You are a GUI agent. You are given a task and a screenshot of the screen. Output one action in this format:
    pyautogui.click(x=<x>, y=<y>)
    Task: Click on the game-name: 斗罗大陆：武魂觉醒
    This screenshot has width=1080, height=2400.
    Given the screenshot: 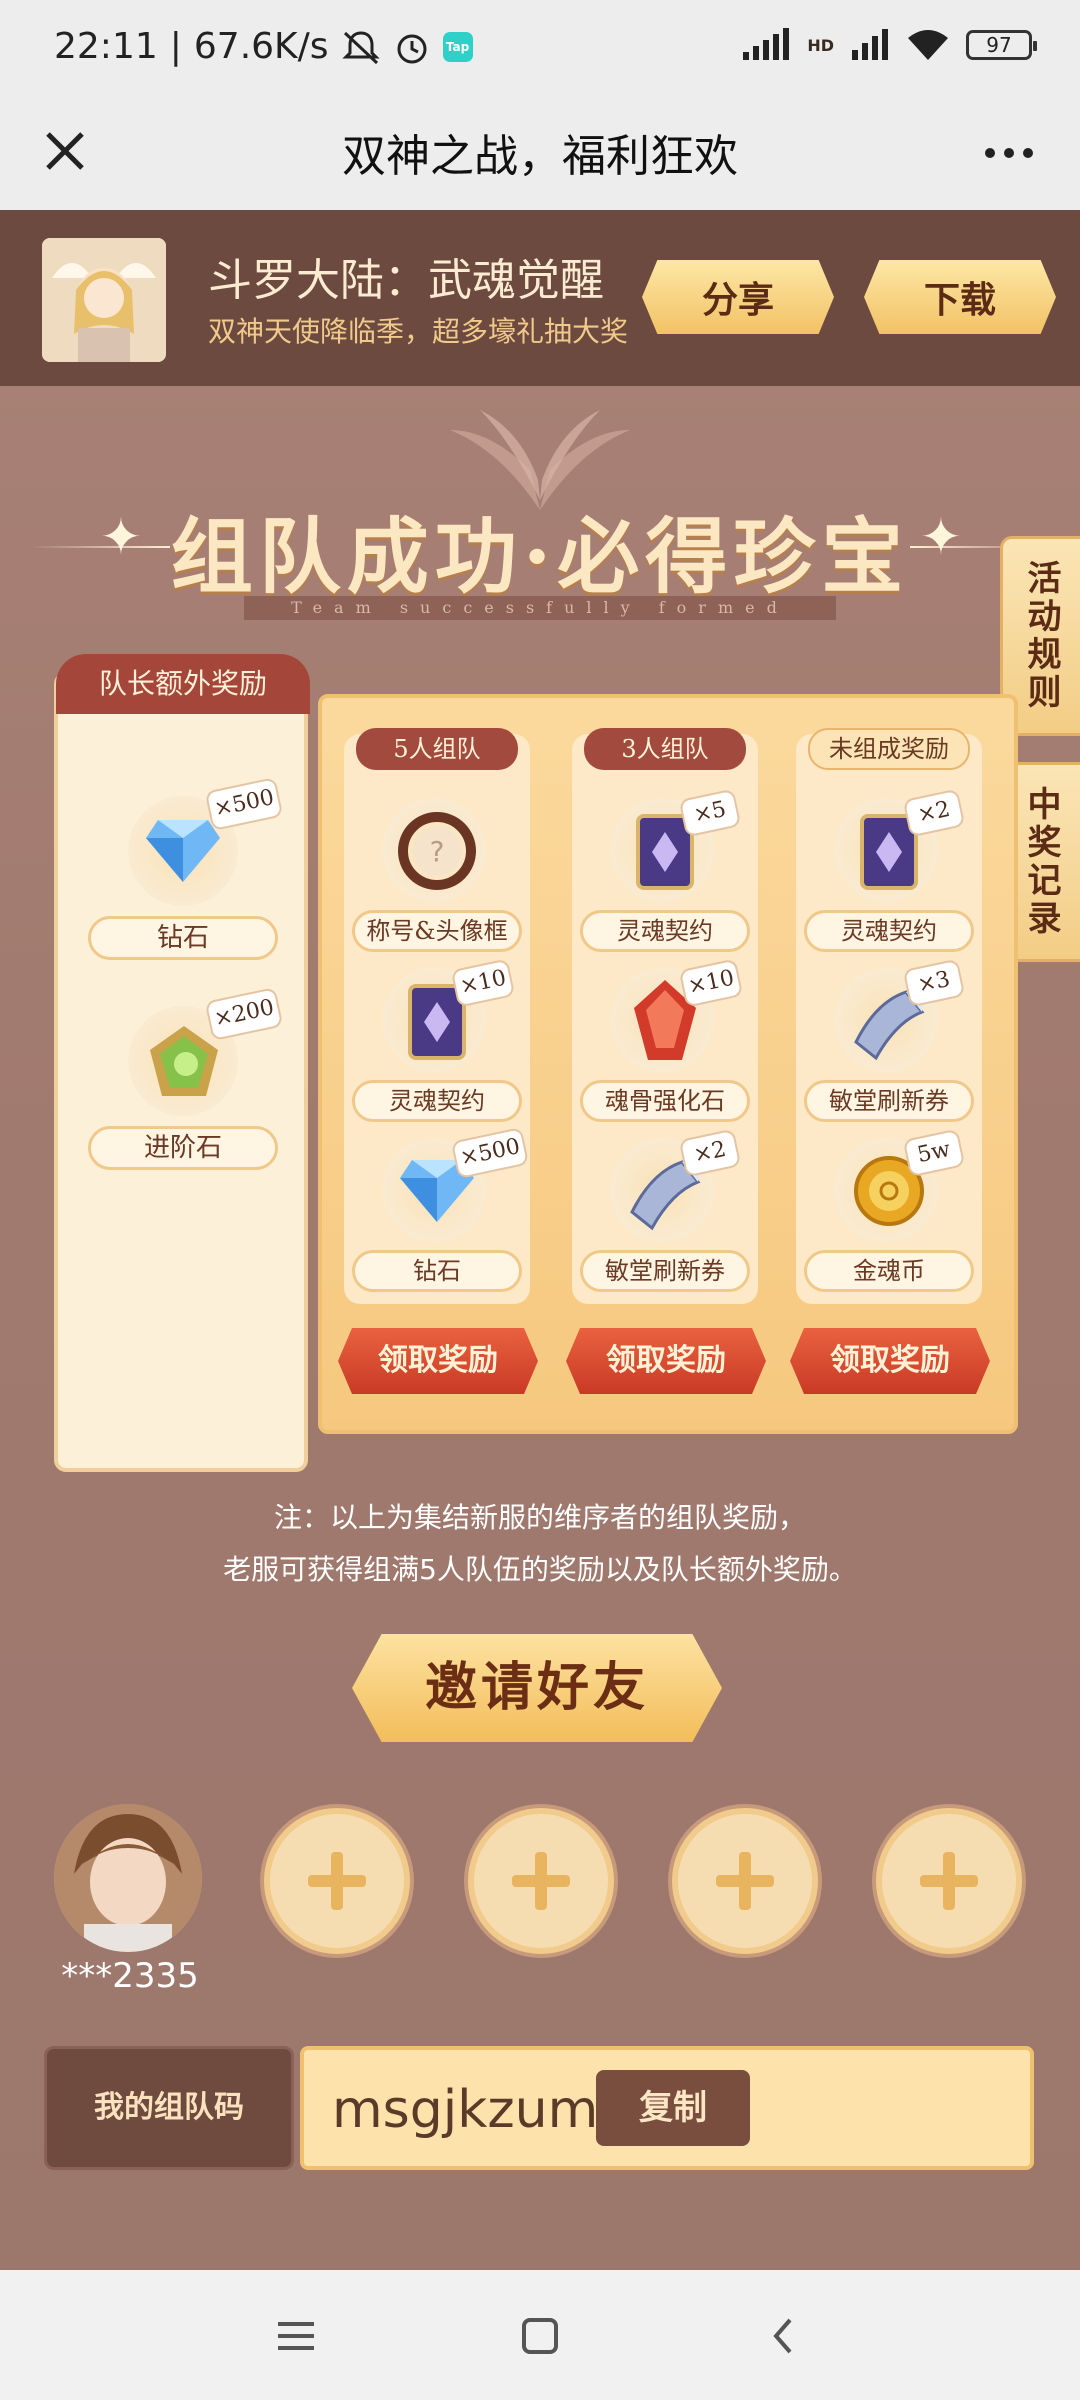 What is the action you would take?
    pyautogui.click(x=406, y=280)
    